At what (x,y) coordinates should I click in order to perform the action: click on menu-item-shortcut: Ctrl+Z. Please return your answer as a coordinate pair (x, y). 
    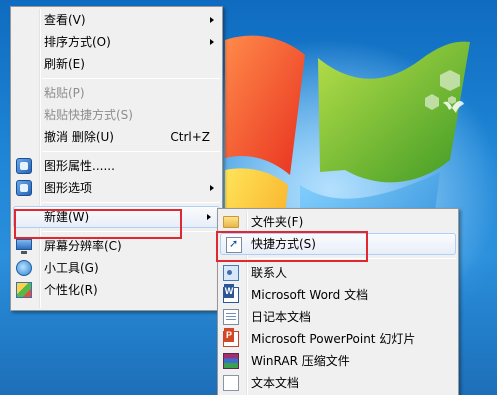
    Looking at the image, I should click on (190, 137).